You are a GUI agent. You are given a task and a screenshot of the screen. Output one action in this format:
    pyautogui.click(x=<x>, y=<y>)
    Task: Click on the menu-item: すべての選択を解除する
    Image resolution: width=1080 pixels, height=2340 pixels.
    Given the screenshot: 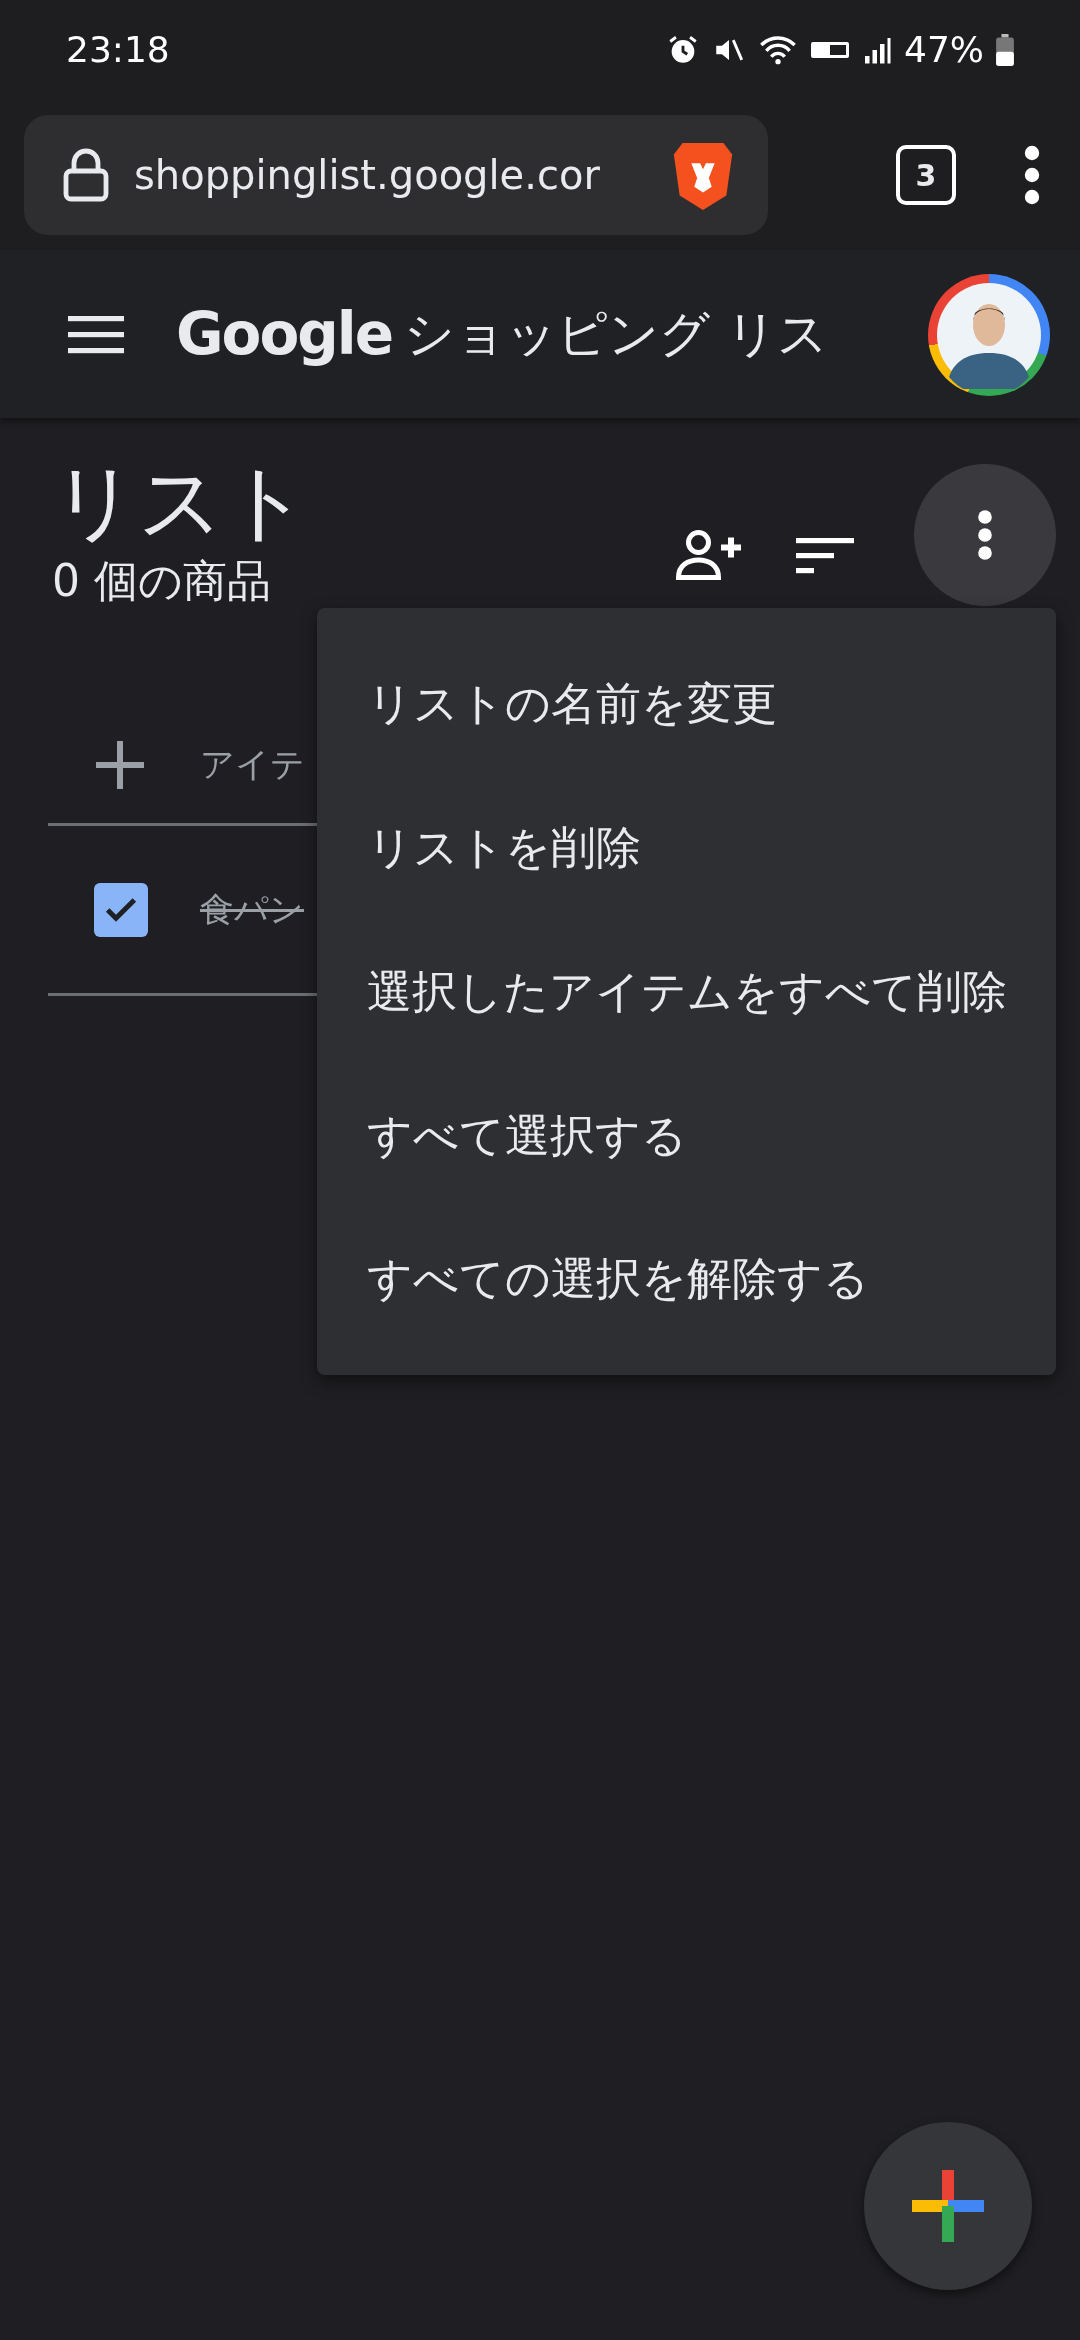 What is the action you would take?
    pyautogui.click(x=686, y=1279)
    